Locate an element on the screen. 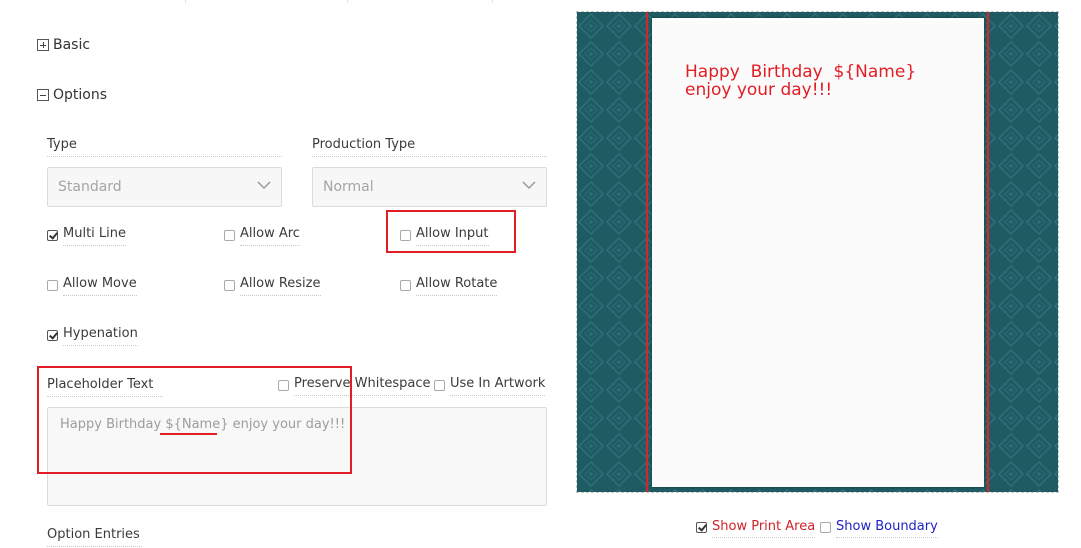 The height and width of the screenshot is (548, 1081). allow-move-label: Allow Move is located at coordinates (100, 286).